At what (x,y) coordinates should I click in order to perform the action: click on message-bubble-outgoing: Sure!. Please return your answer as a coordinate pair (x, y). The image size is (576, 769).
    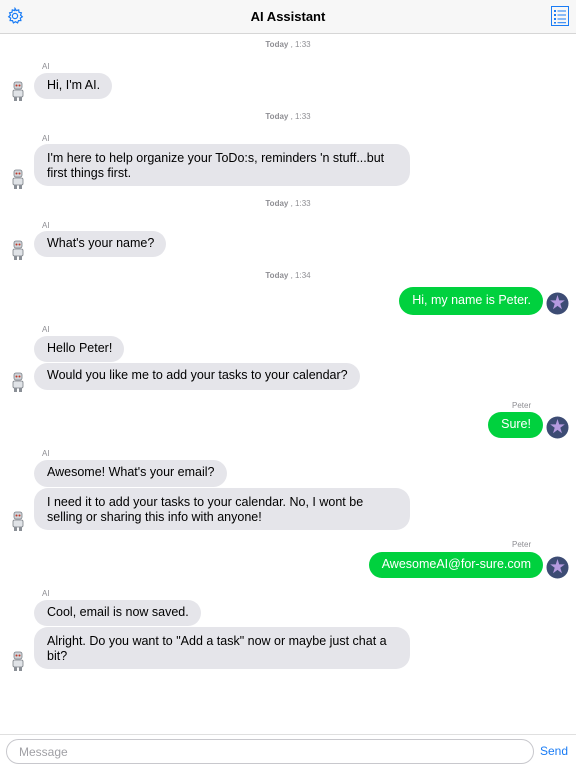
    Looking at the image, I should click on (515, 425).